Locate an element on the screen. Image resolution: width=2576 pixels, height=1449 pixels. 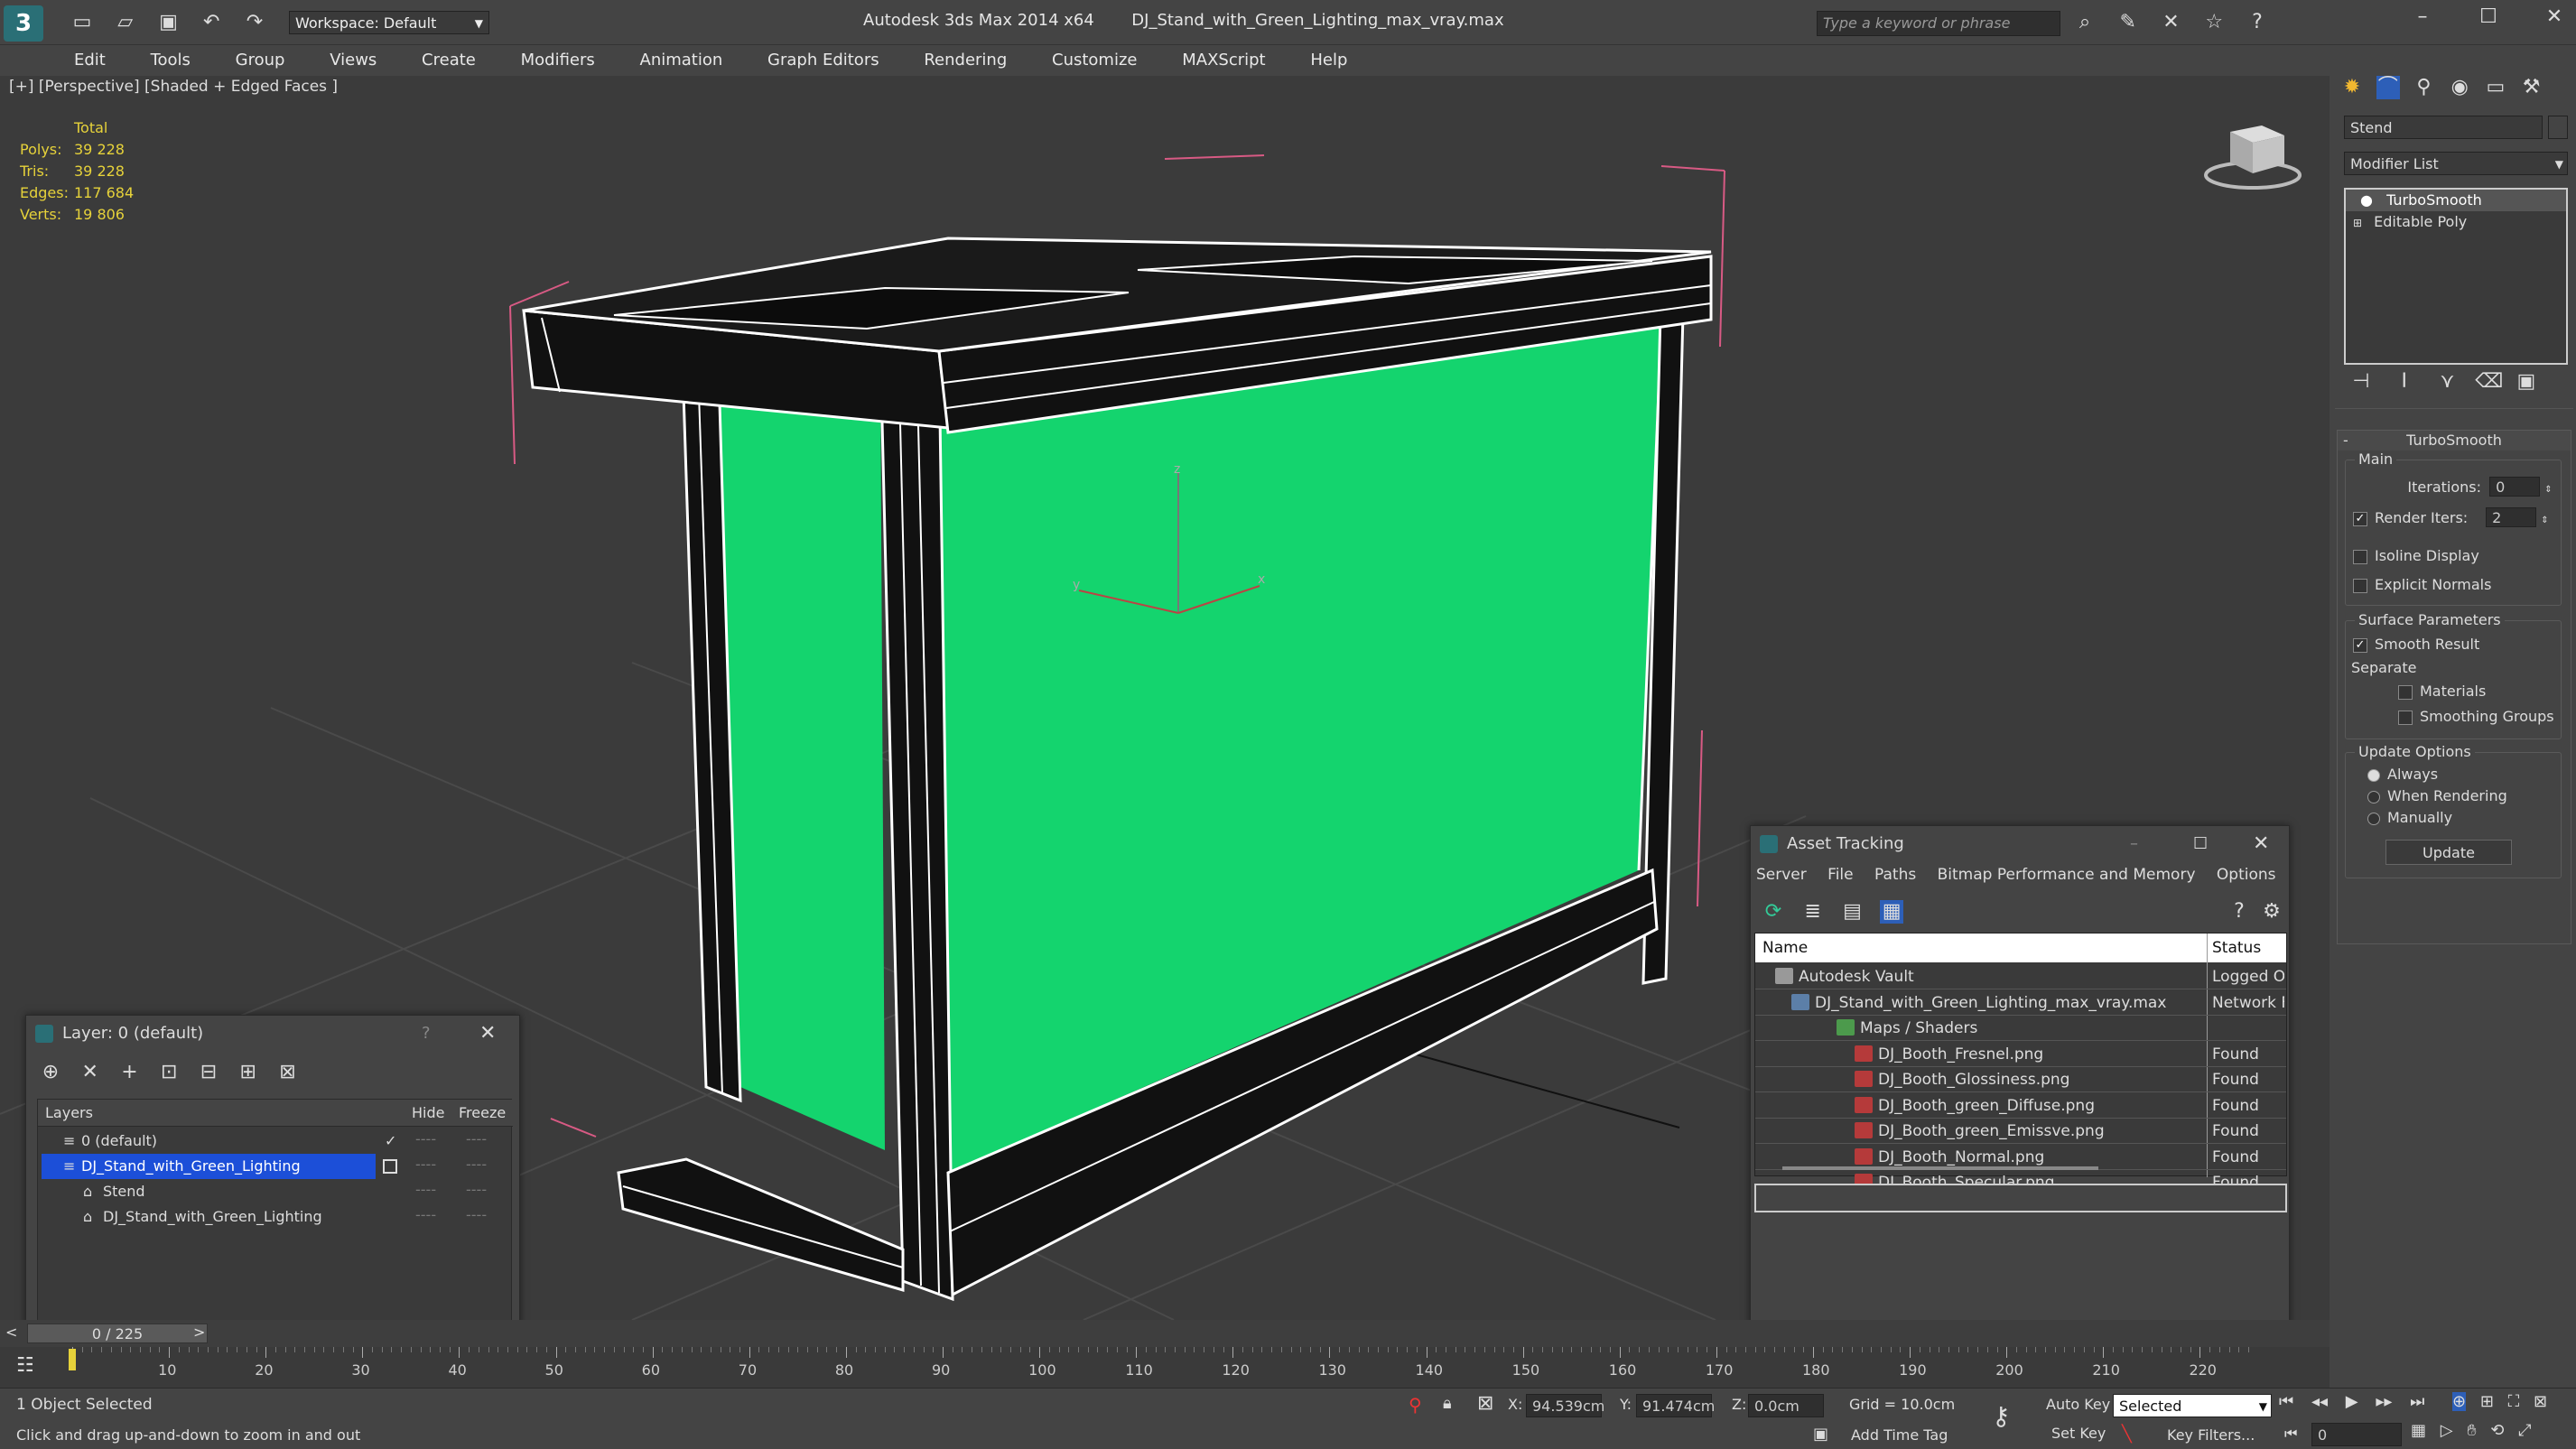
iterations-spinner: 0 is located at coordinates (2515, 487).